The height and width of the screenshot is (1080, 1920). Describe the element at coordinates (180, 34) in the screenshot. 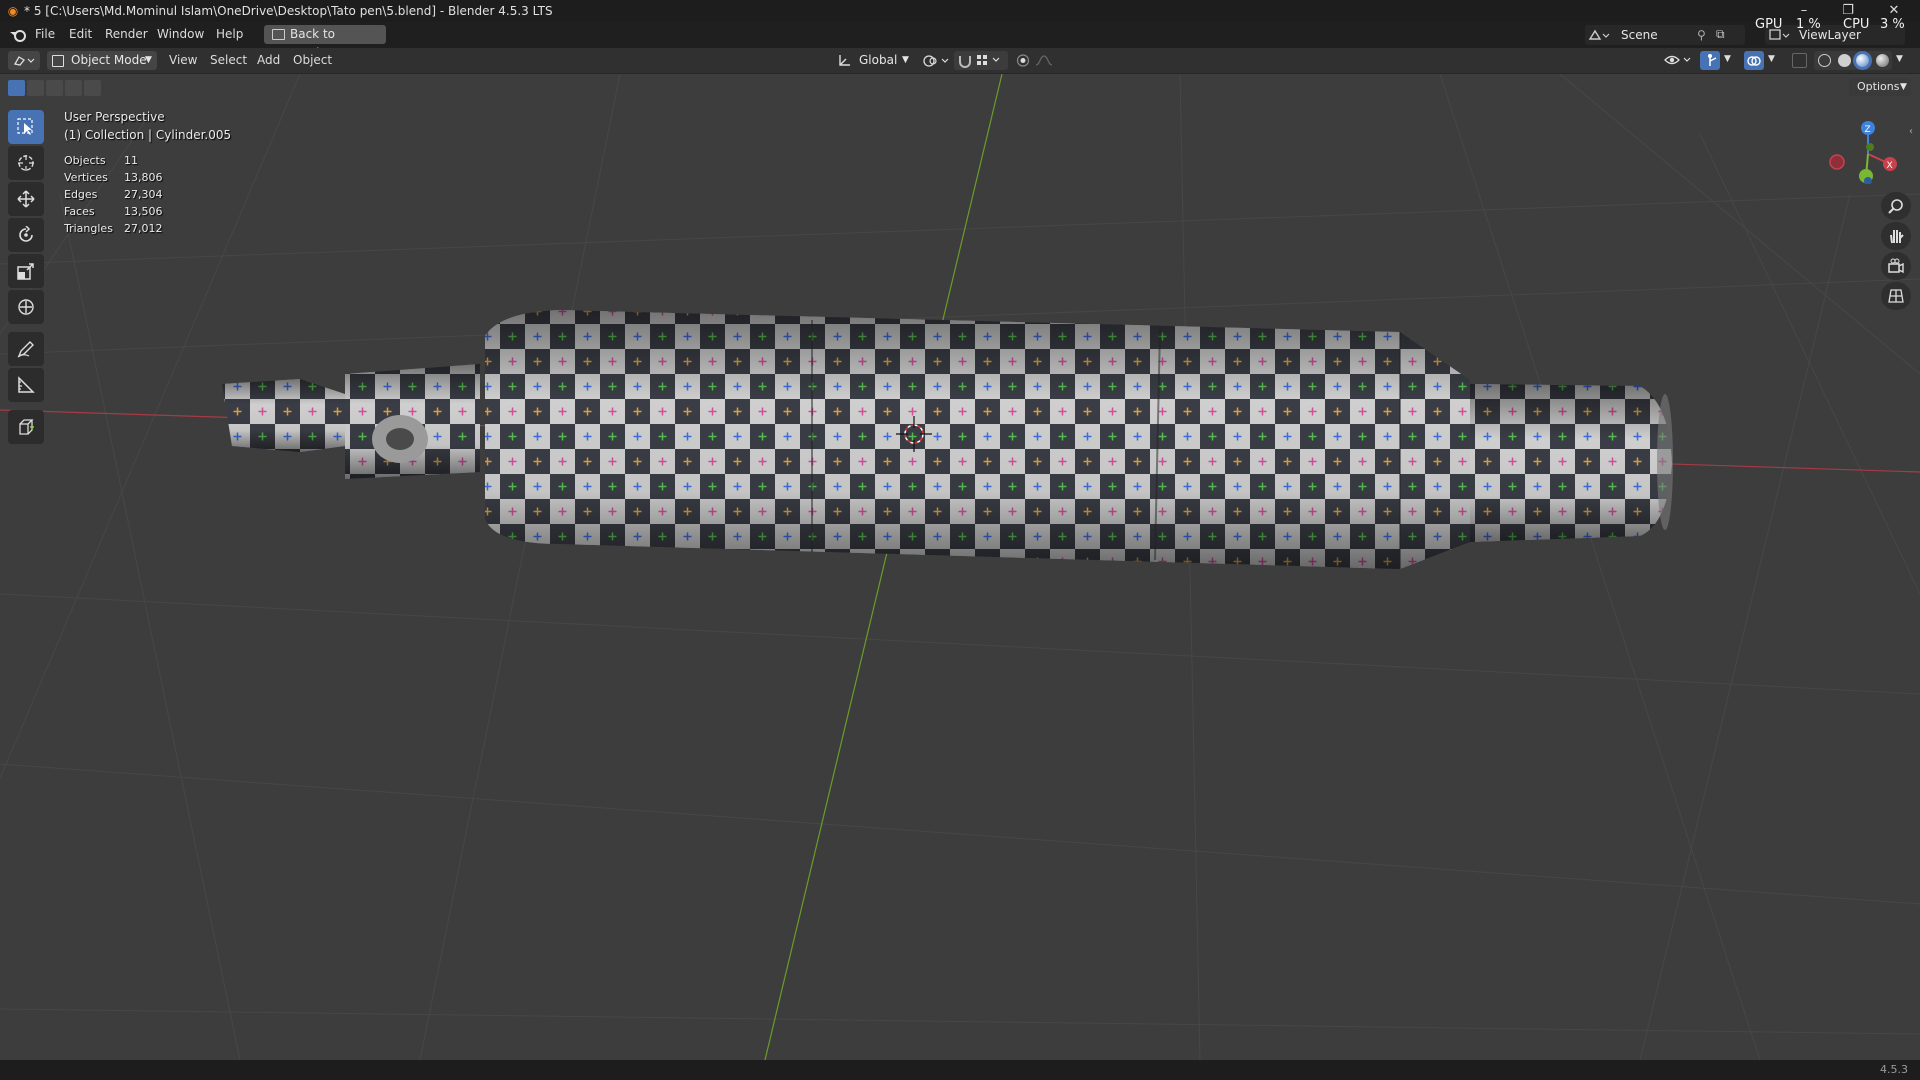

I see `menu-window: Window` at that location.